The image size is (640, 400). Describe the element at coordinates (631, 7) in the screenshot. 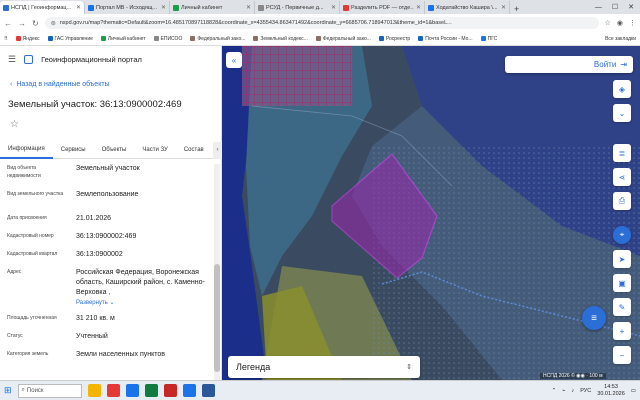

I see `close-window-icon: ✕` at that location.